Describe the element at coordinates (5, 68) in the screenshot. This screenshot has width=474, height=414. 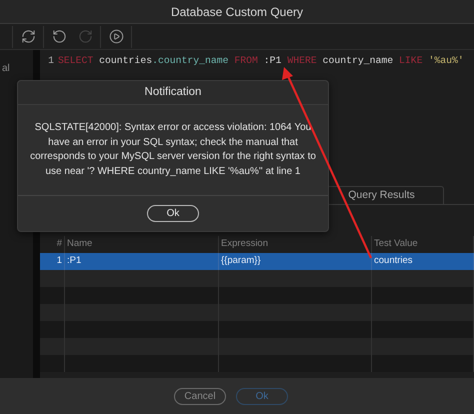
I see `side-panel-text: al` at that location.